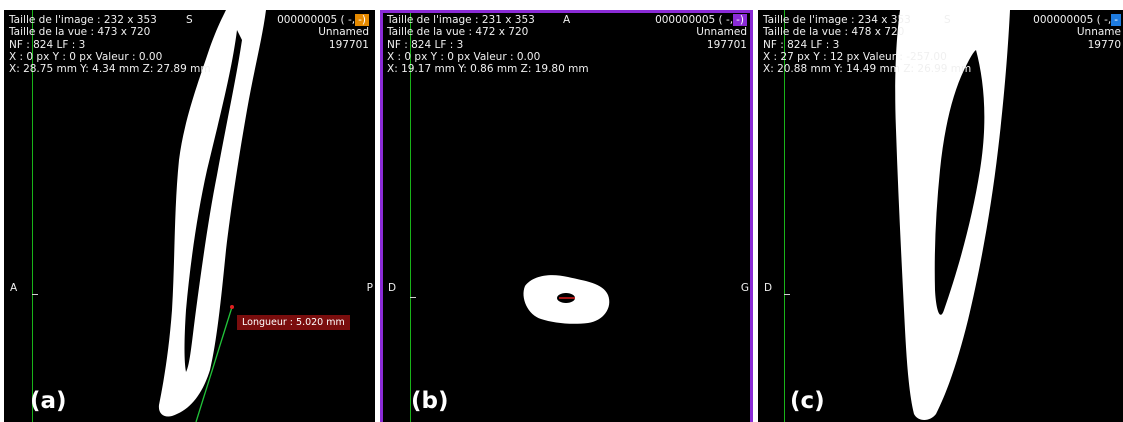 This screenshot has width=1123, height=422. What do you see at coordinates (430, 401) in the screenshot?
I see `panel-label-b: (b)` at bounding box center [430, 401].